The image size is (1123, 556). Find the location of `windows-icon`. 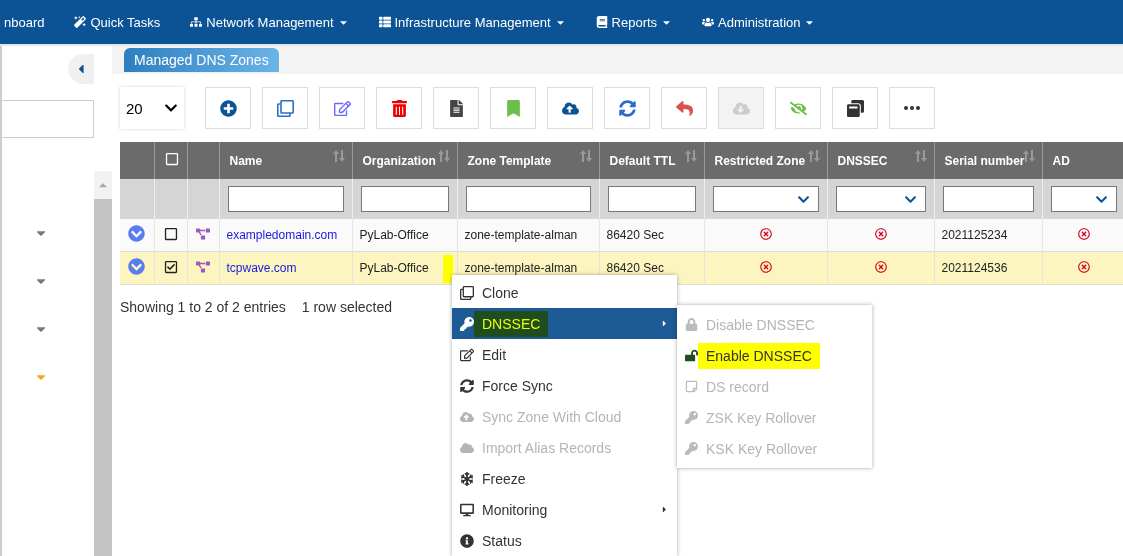

windows-icon is located at coordinates (855, 108).